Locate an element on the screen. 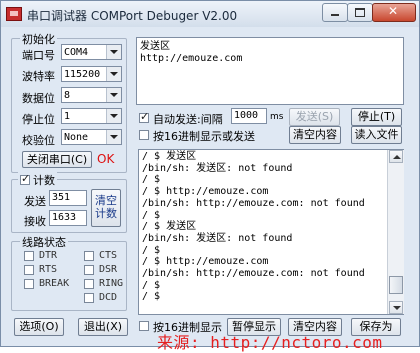 Image resolution: width=420 pixels, height=353 pixels. break-label: BREAK is located at coordinates (54, 283).